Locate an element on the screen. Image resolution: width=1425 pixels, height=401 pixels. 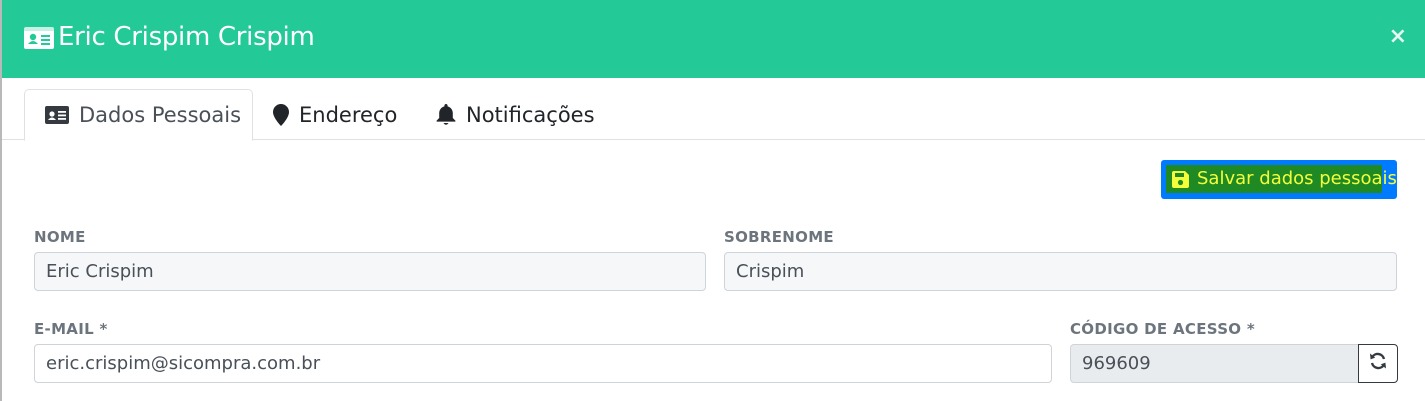
sobrenome-label: SOBRENOME is located at coordinates (779, 237).